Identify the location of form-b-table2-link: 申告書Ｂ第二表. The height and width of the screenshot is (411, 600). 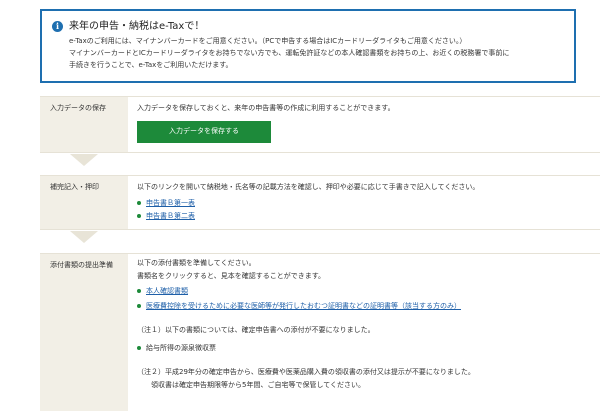
(170, 216).